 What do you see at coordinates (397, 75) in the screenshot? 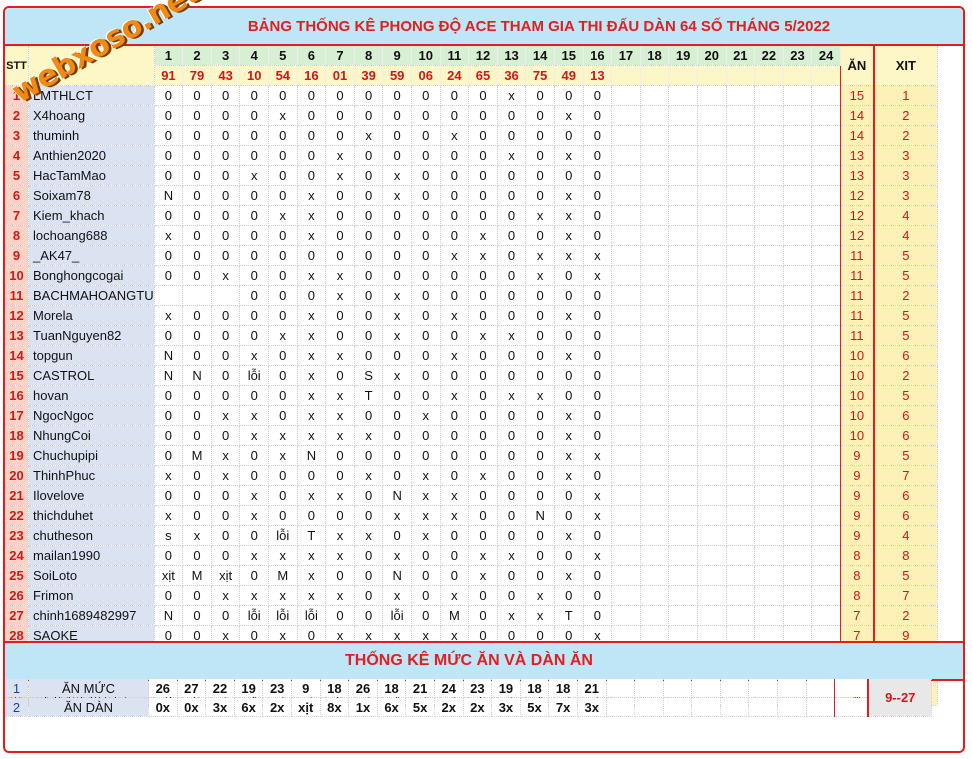
I see `result-header: 59` at bounding box center [397, 75].